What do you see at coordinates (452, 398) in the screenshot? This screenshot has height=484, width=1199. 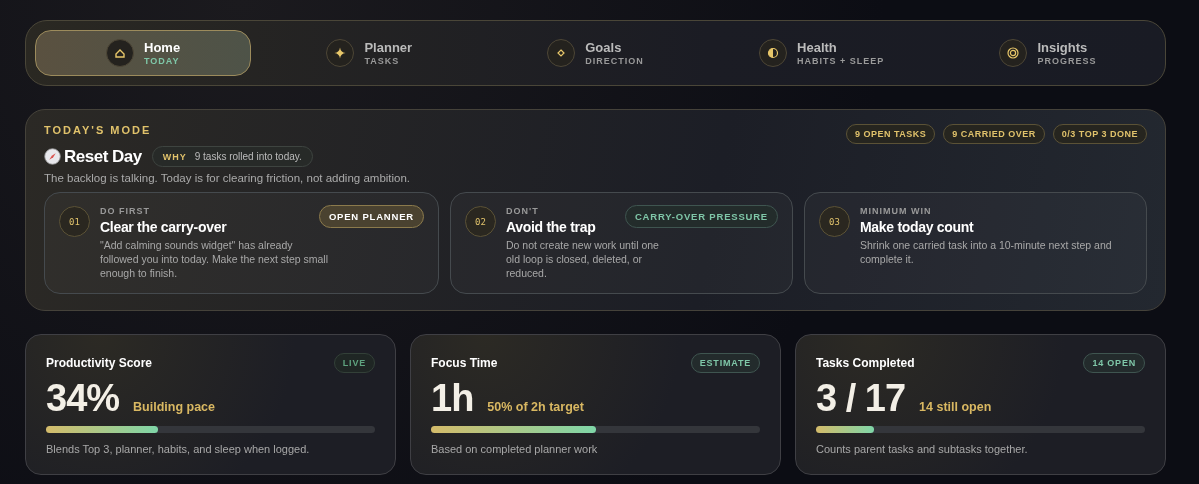 I see `stat-value: 1h` at bounding box center [452, 398].